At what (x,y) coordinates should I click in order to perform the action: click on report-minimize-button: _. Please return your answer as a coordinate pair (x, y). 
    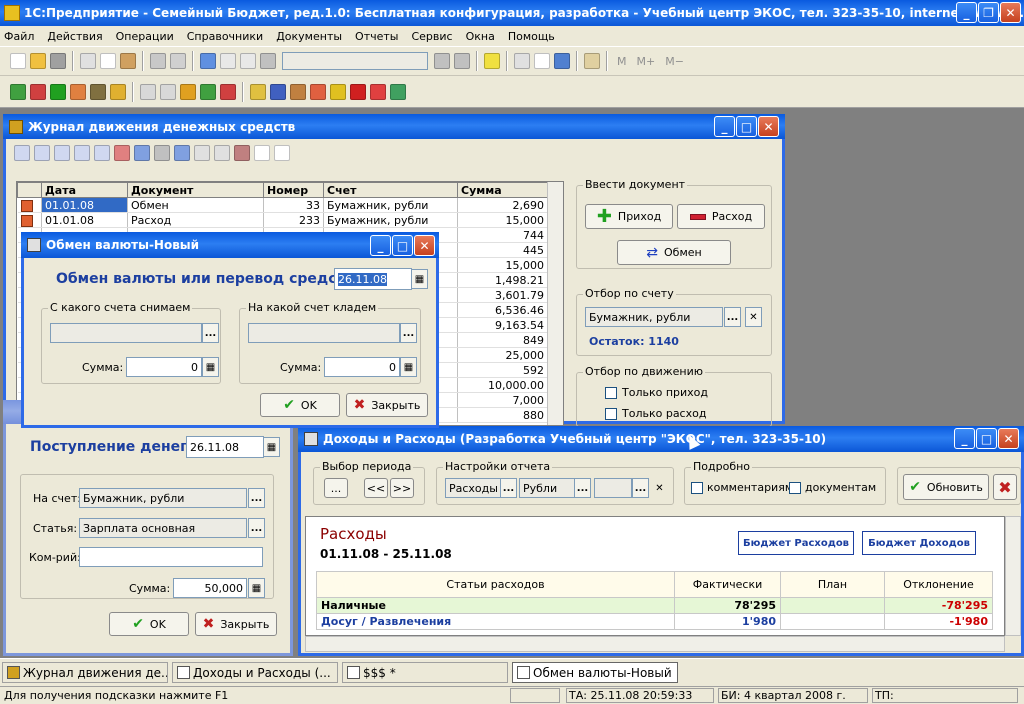
    Looking at the image, I should click on (964, 438).